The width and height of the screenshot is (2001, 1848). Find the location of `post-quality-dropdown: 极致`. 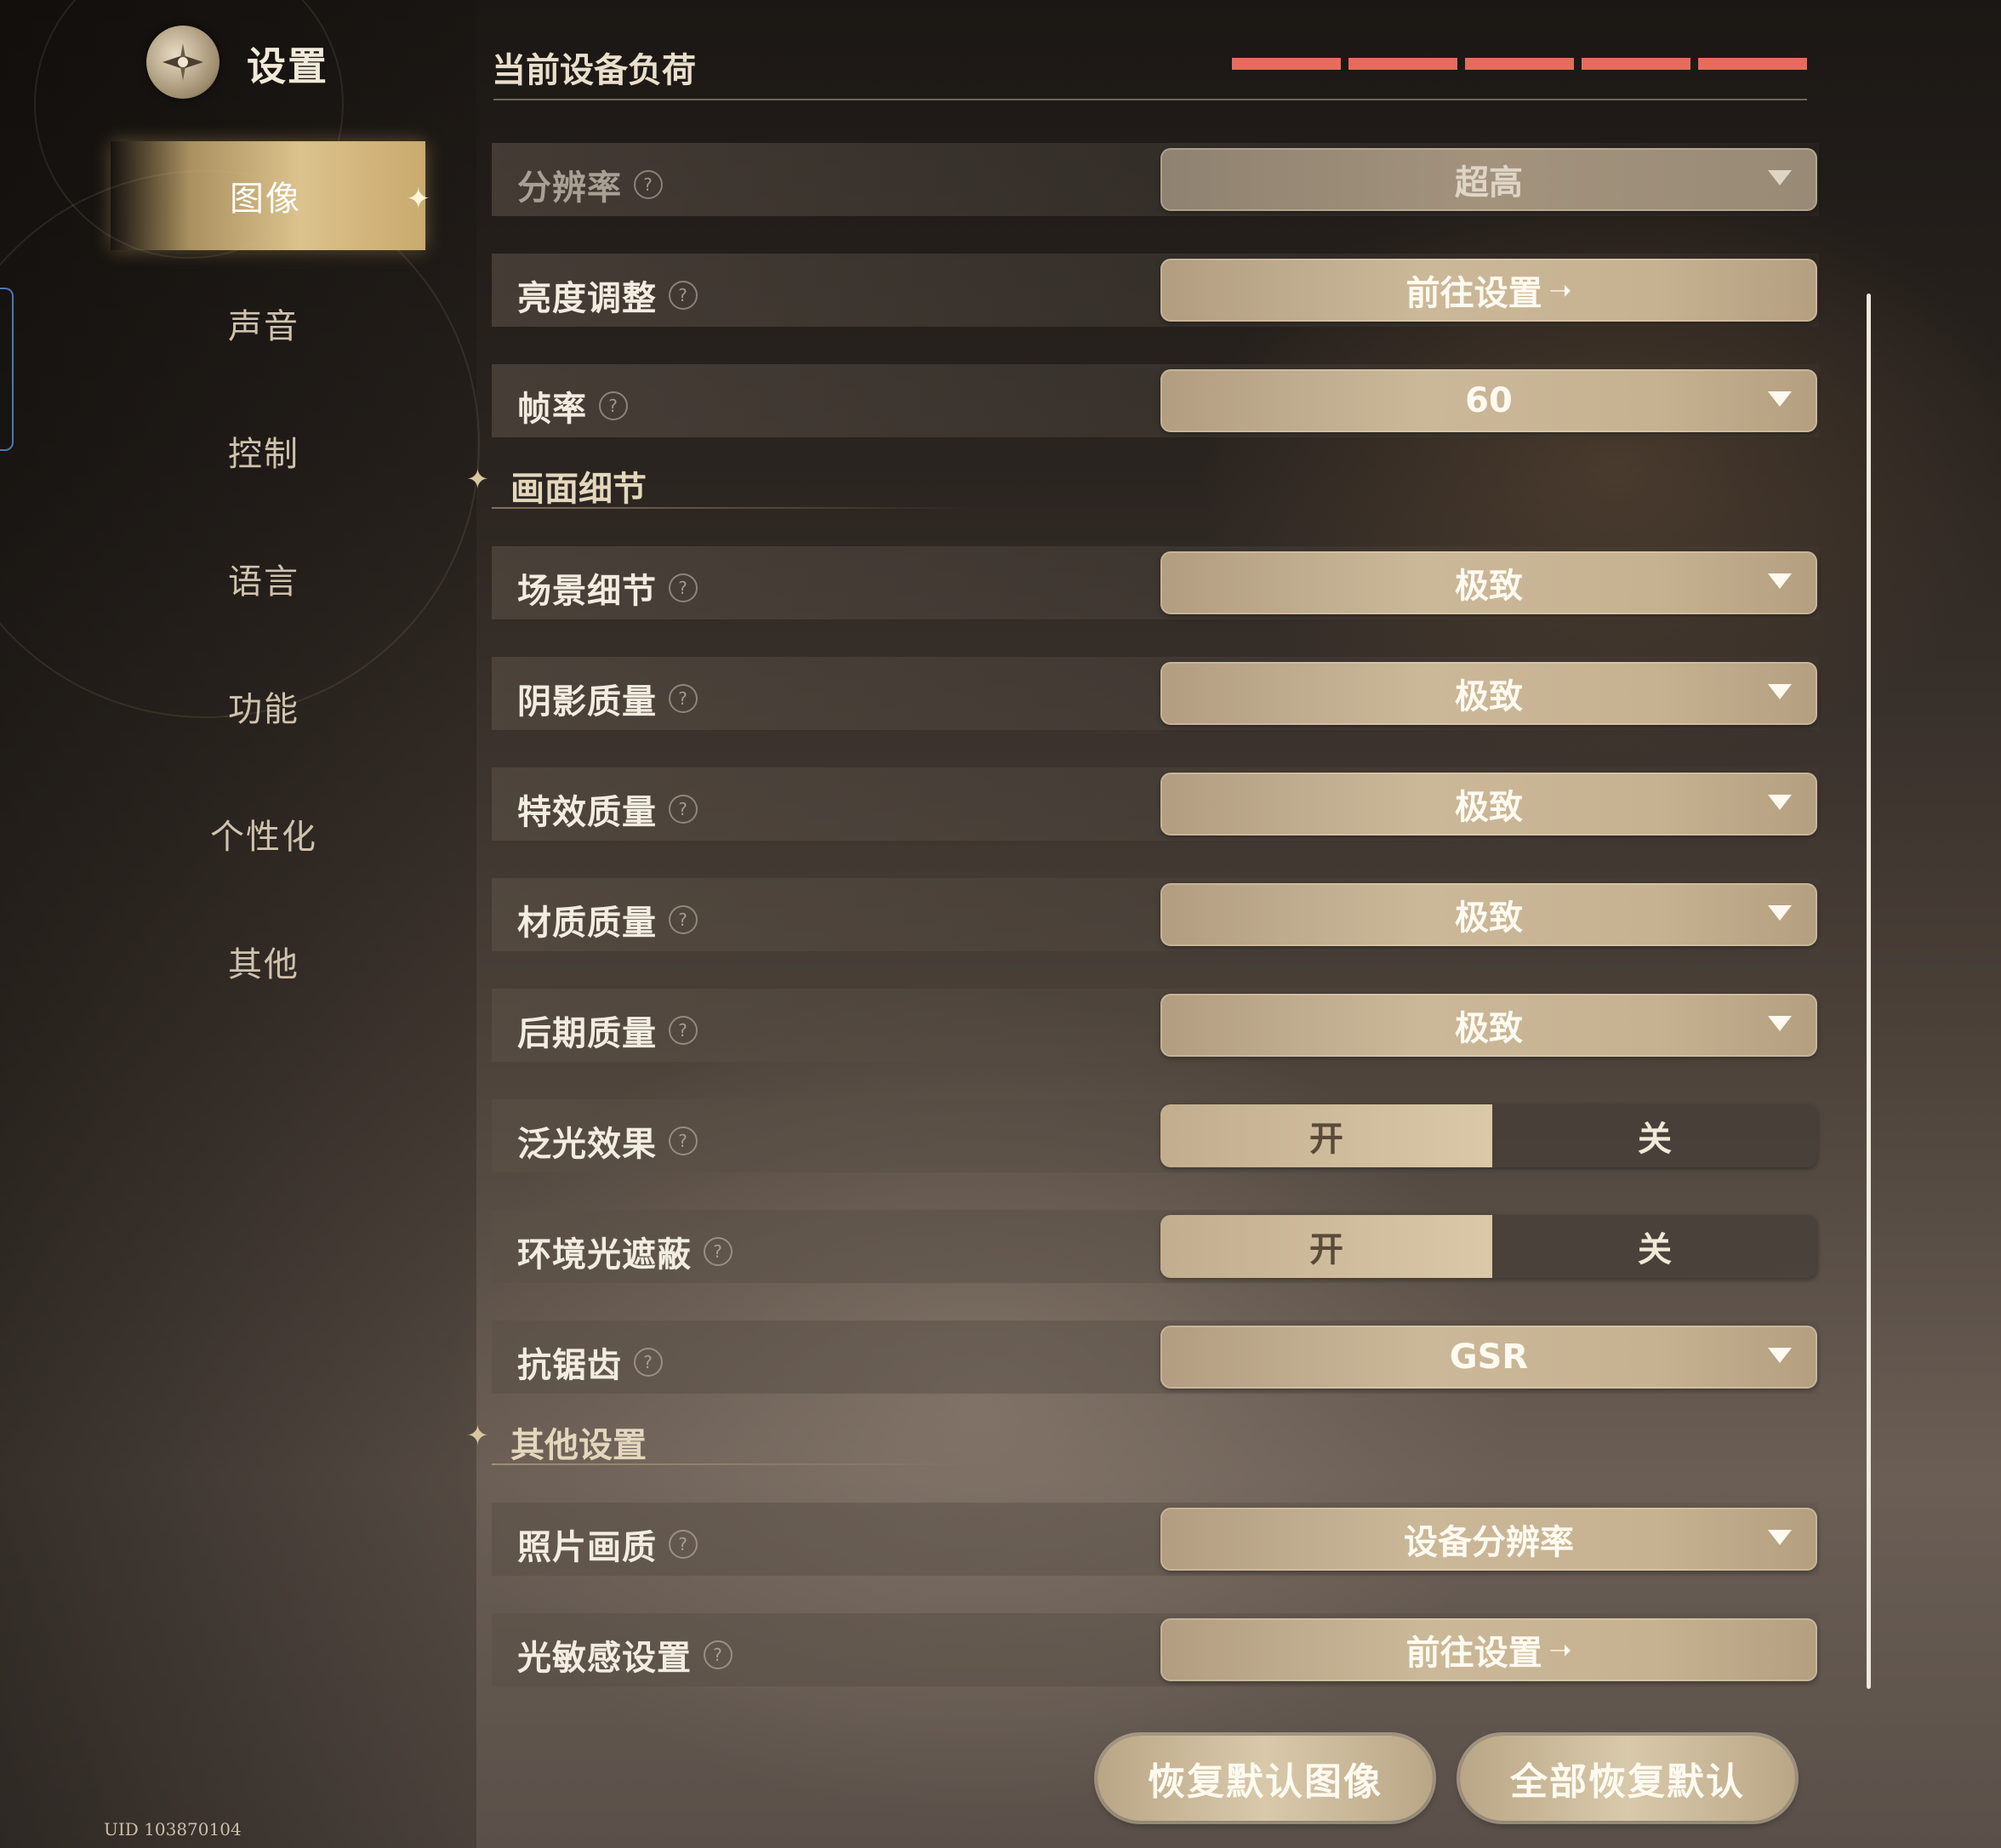

post-quality-dropdown: 极致 is located at coordinates (1488, 1025).